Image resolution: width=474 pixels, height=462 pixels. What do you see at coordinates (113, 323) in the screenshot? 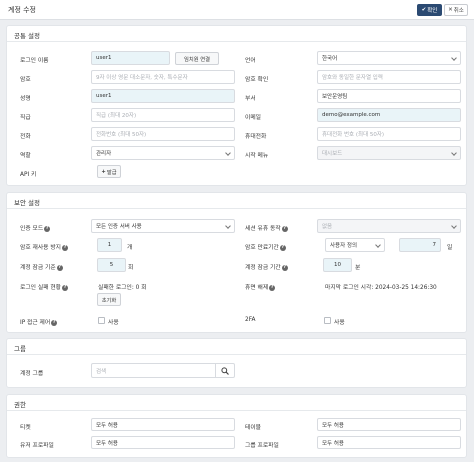
I see `ip-limit-check-label: 사용` at bounding box center [113, 323].